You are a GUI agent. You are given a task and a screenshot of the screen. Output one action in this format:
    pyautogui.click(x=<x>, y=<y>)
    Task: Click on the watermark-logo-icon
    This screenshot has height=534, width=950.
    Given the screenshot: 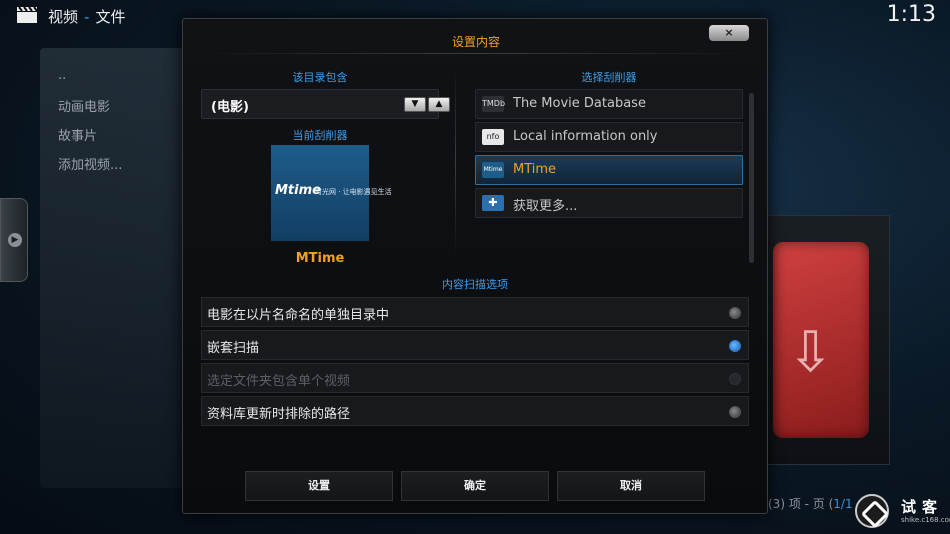 What is the action you would take?
    pyautogui.click(x=872, y=511)
    